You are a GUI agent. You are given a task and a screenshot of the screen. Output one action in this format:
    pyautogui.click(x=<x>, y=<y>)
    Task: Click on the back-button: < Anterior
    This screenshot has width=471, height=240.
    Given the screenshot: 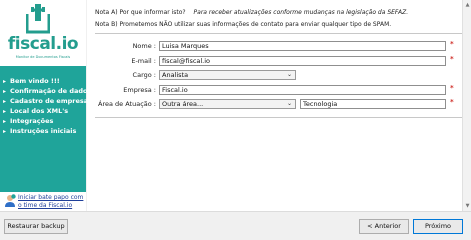 What is the action you would take?
    pyautogui.click(x=384, y=226)
    